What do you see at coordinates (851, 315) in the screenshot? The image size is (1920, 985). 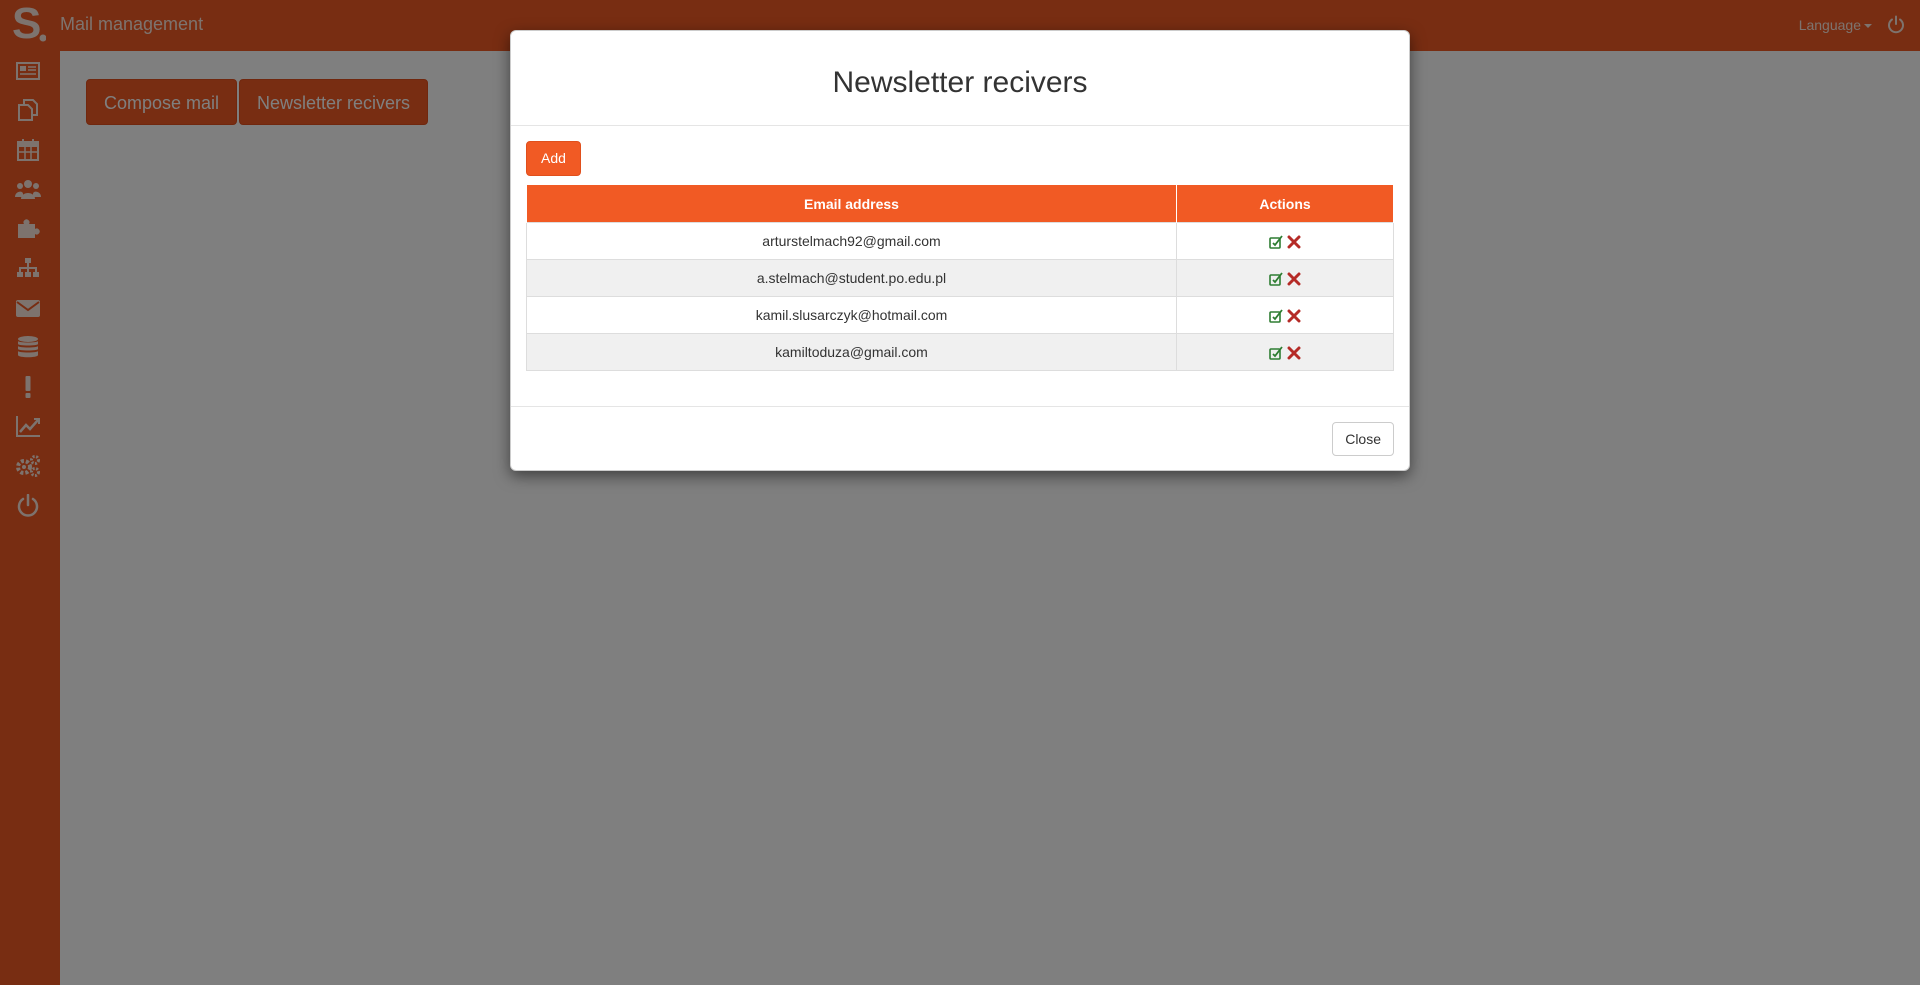 I see `email-cell: kamil.slusarczyk@hotmail.com` at bounding box center [851, 315].